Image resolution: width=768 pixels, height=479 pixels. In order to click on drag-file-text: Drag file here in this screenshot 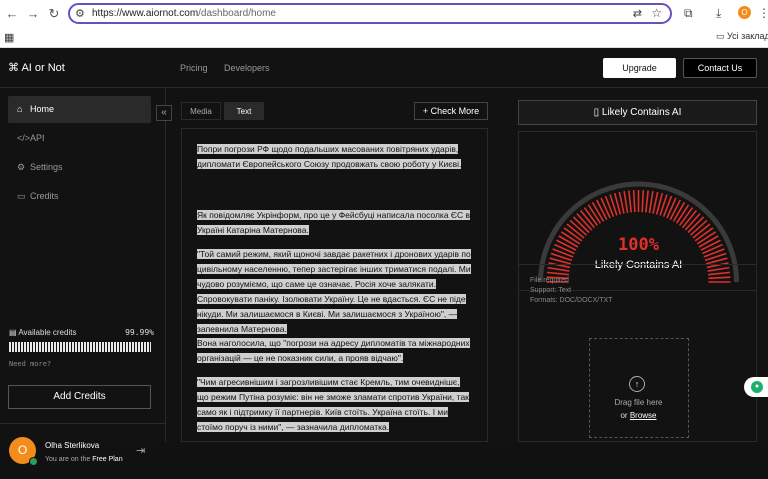, I will do `click(638, 402)`.